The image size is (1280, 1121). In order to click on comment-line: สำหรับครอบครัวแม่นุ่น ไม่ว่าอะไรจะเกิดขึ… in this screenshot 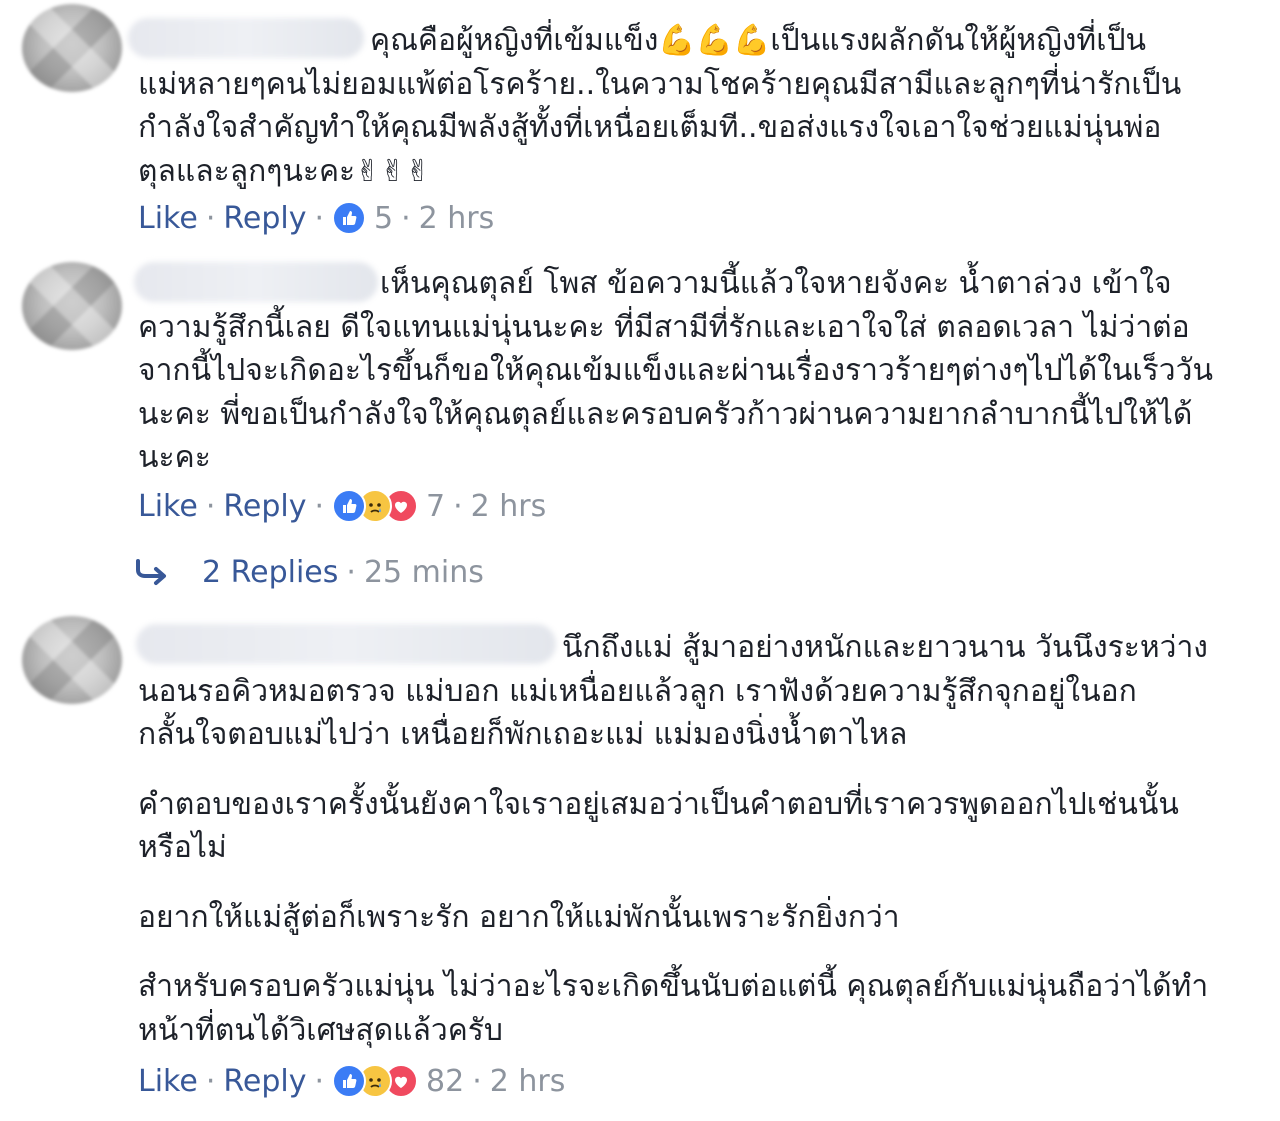, I will do `click(673, 986)`.